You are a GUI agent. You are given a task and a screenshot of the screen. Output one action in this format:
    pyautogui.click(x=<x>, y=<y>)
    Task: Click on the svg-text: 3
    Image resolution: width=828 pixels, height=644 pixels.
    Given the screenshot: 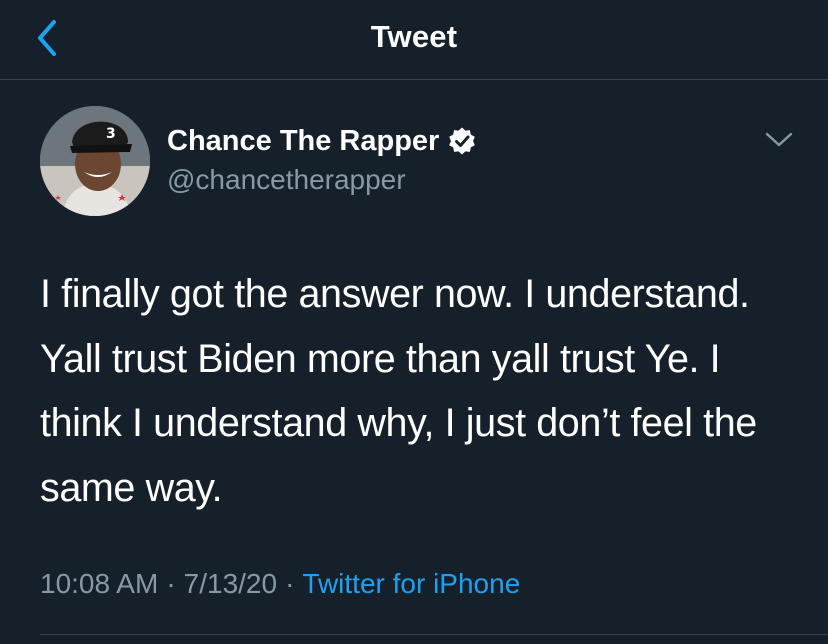 What is the action you would take?
    pyautogui.click(x=111, y=134)
    